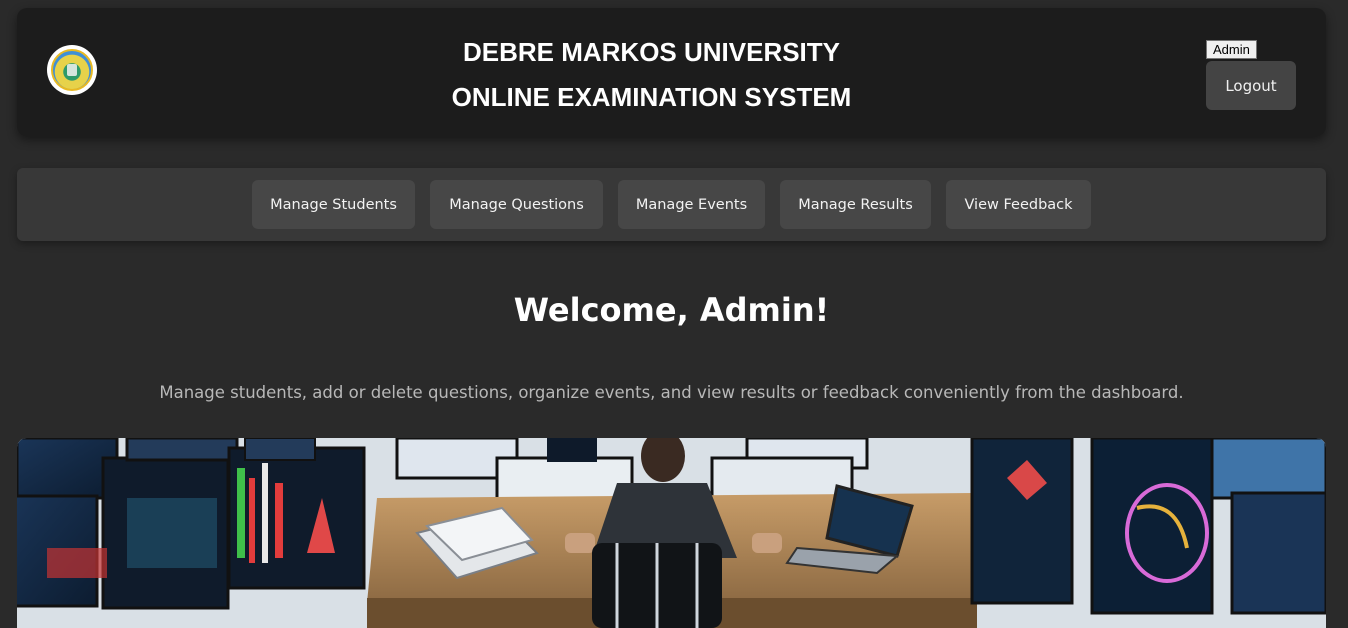 The image size is (1348, 628). I want to click on user-role-tag: Admin, so click(1231, 49).